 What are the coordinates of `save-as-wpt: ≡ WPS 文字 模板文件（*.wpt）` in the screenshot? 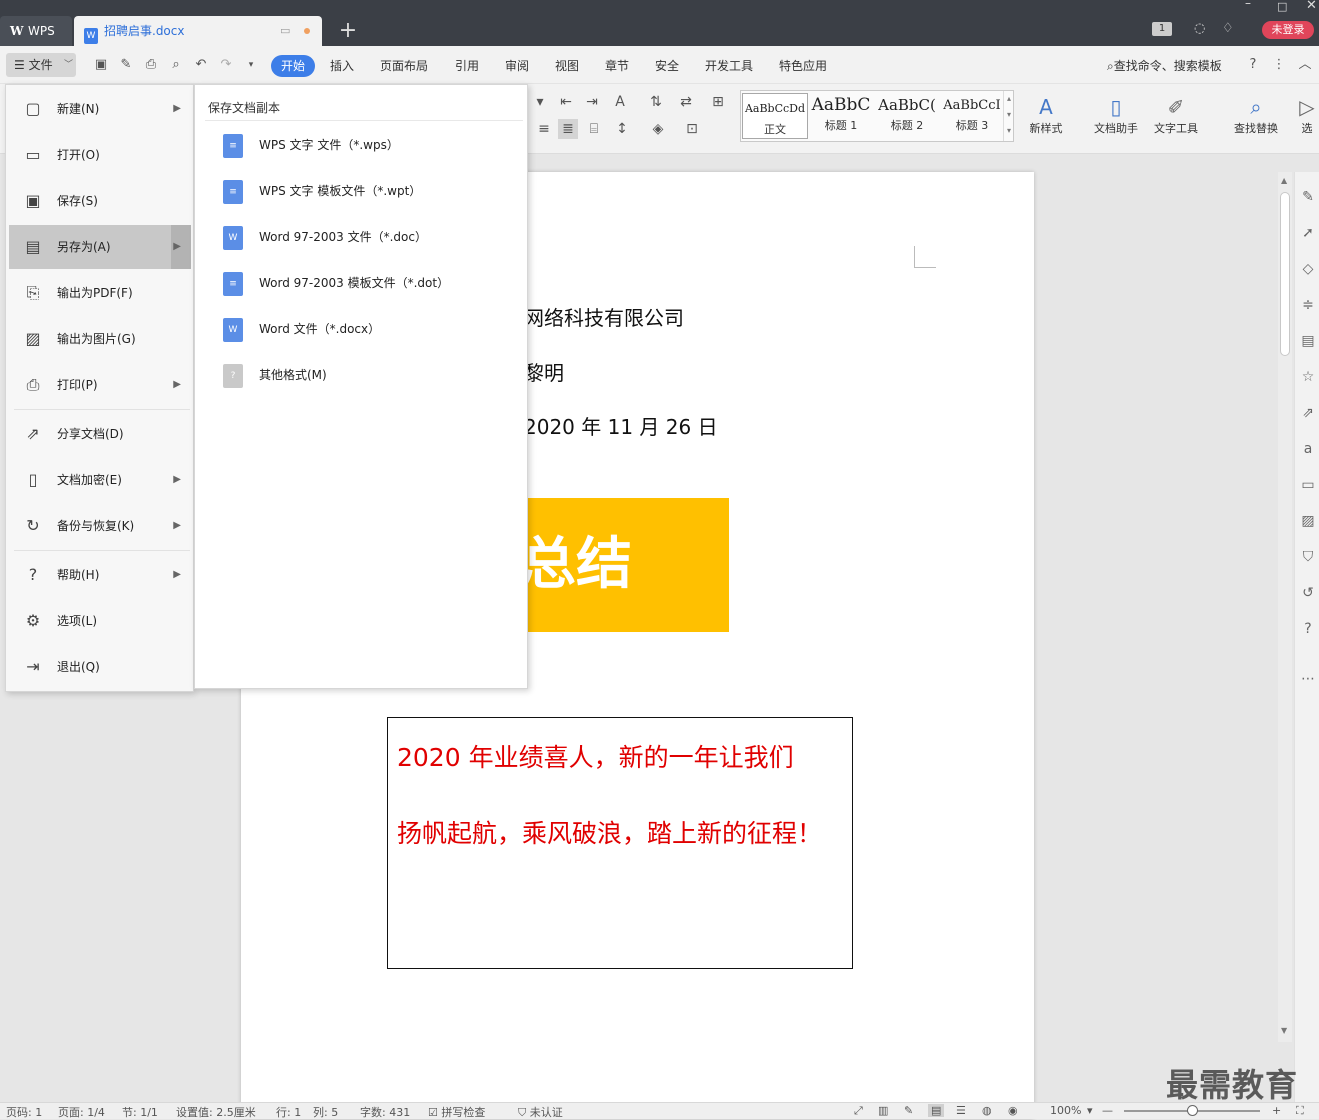 It's located at (322, 191).